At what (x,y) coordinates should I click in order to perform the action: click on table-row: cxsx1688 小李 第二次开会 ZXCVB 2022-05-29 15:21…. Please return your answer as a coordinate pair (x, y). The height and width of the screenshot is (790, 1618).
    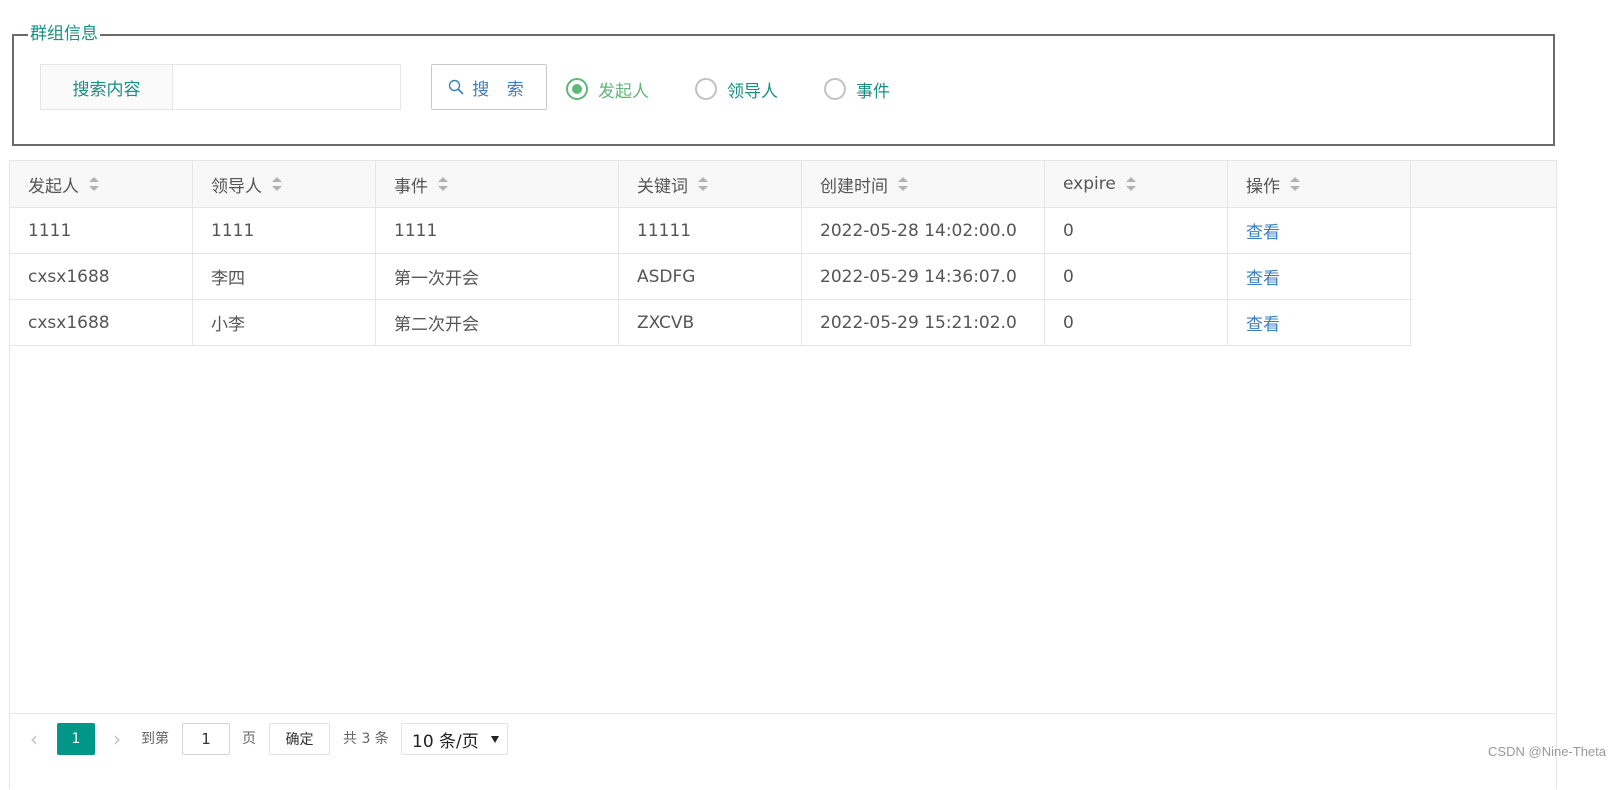
    Looking at the image, I should click on (711, 323).